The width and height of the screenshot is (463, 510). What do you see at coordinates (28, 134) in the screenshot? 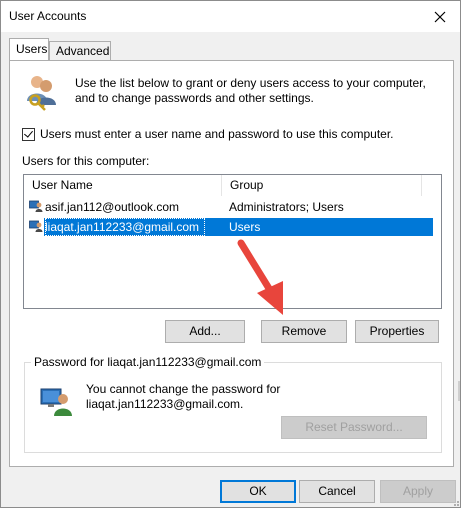
I see `require-login-checkbox` at bounding box center [28, 134].